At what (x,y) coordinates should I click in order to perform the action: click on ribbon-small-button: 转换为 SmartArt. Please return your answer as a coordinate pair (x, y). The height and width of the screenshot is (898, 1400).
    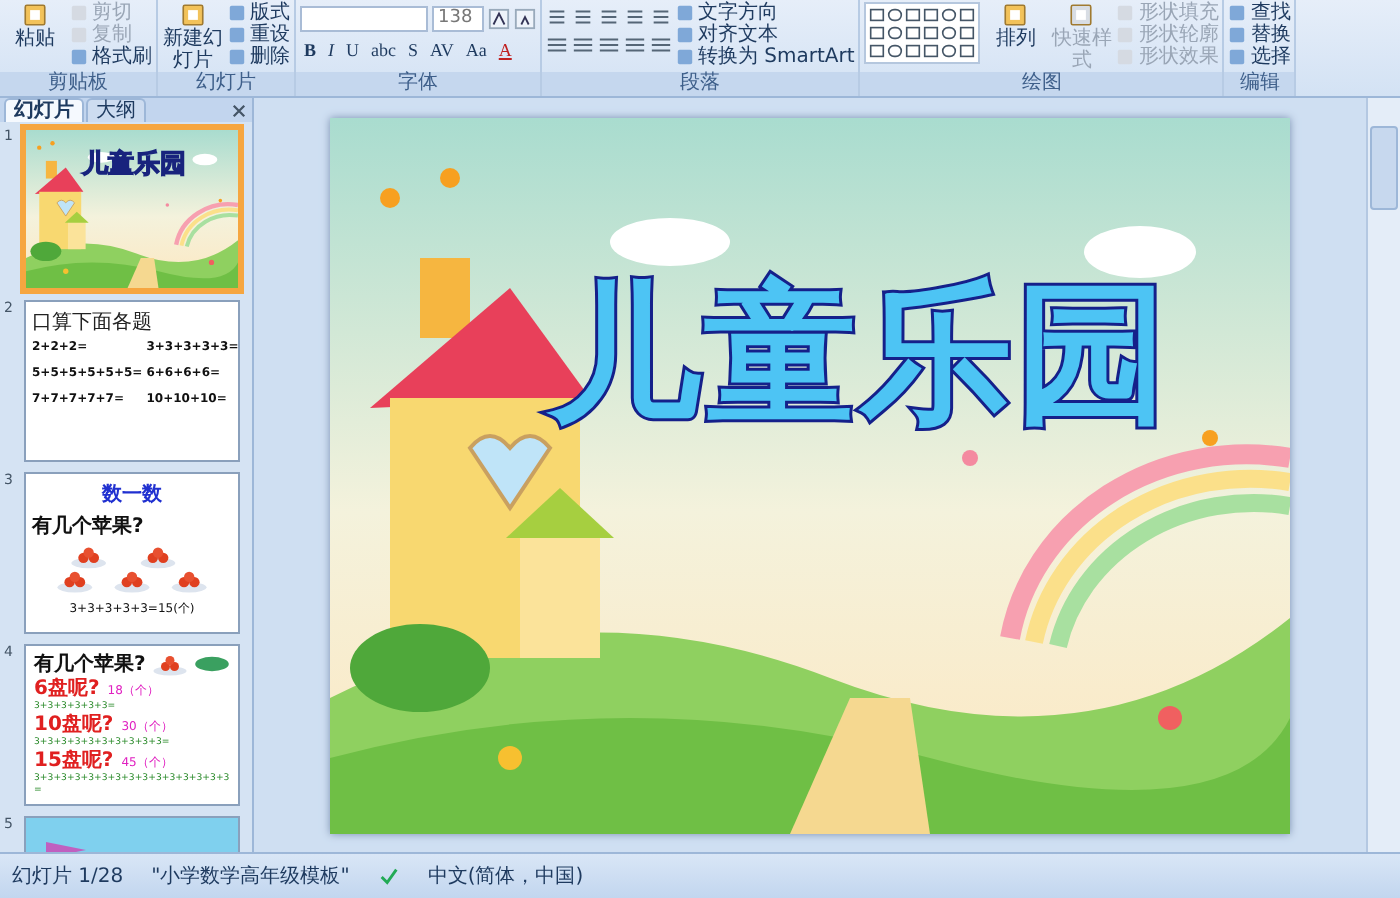
    Looking at the image, I should click on (765, 57).